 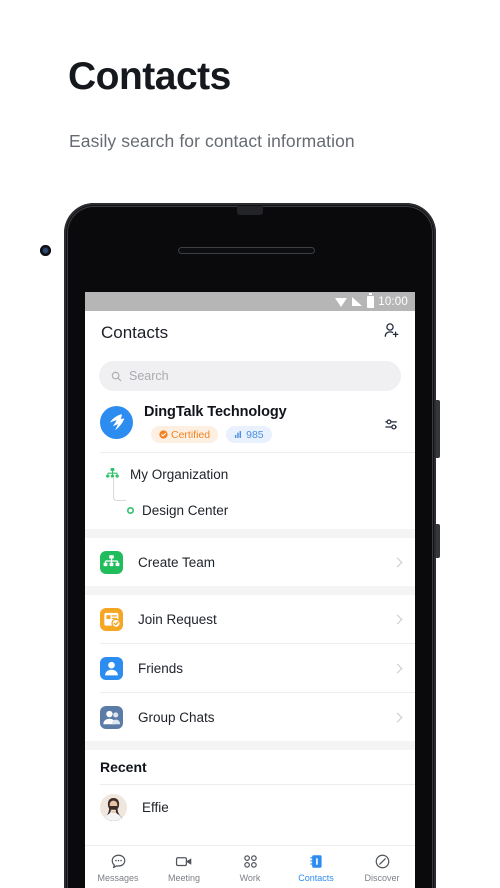 What do you see at coordinates (255, 434) in the screenshot?
I see `members-count: 985` at bounding box center [255, 434].